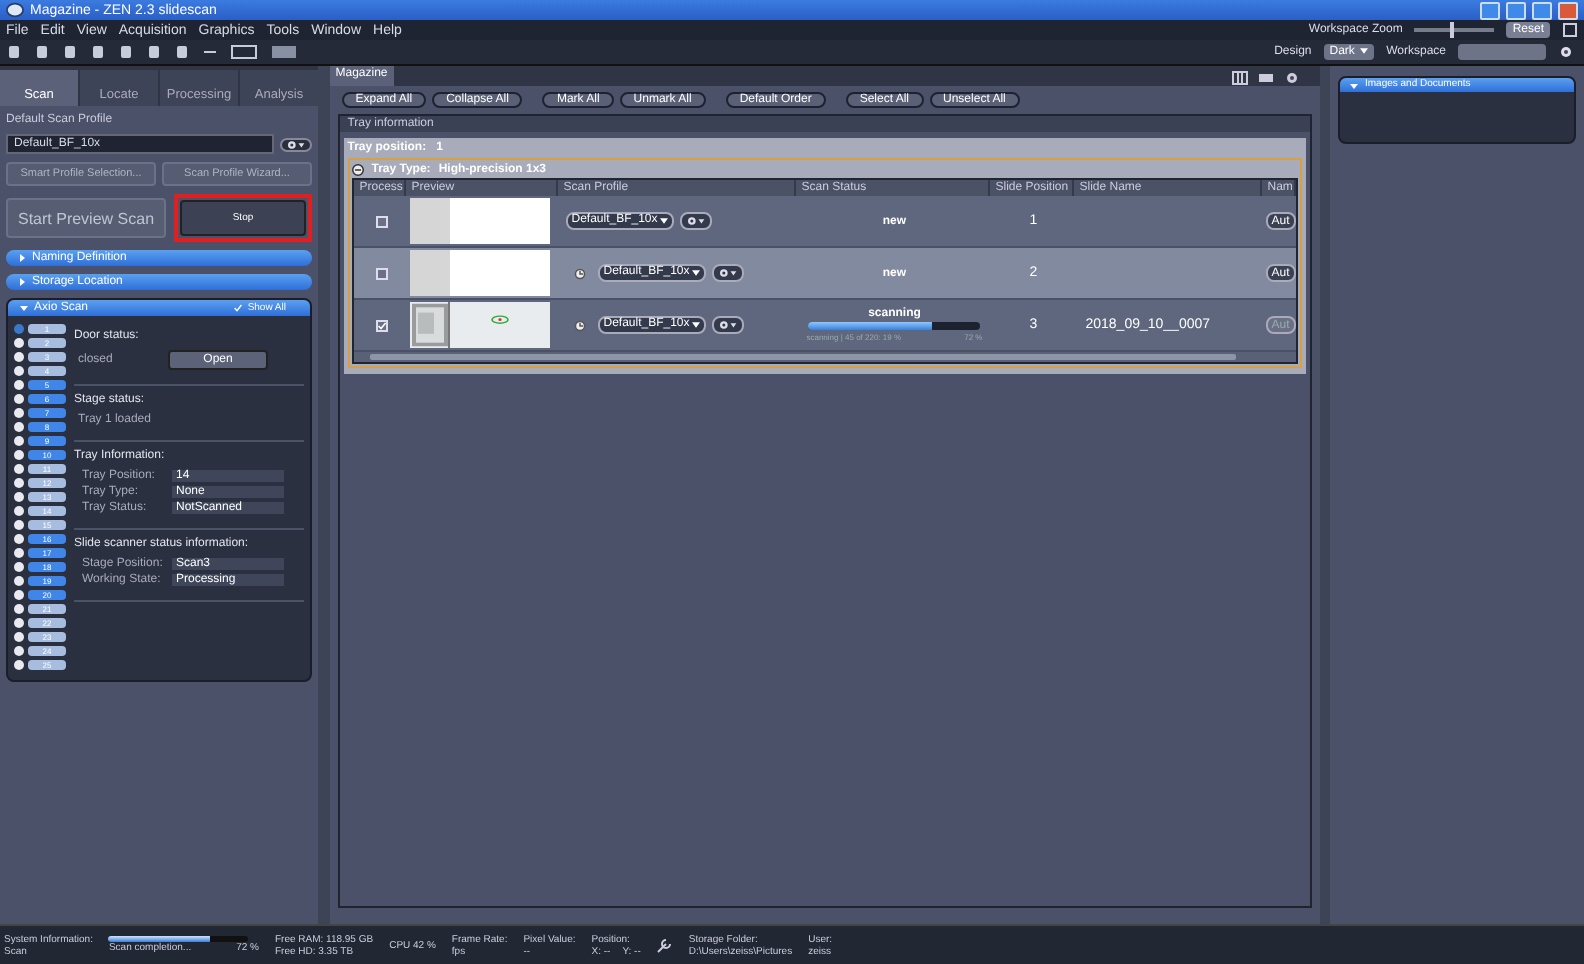 This screenshot has height=964, width=1584. I want to click on gear-icon, so click(1291, 78).